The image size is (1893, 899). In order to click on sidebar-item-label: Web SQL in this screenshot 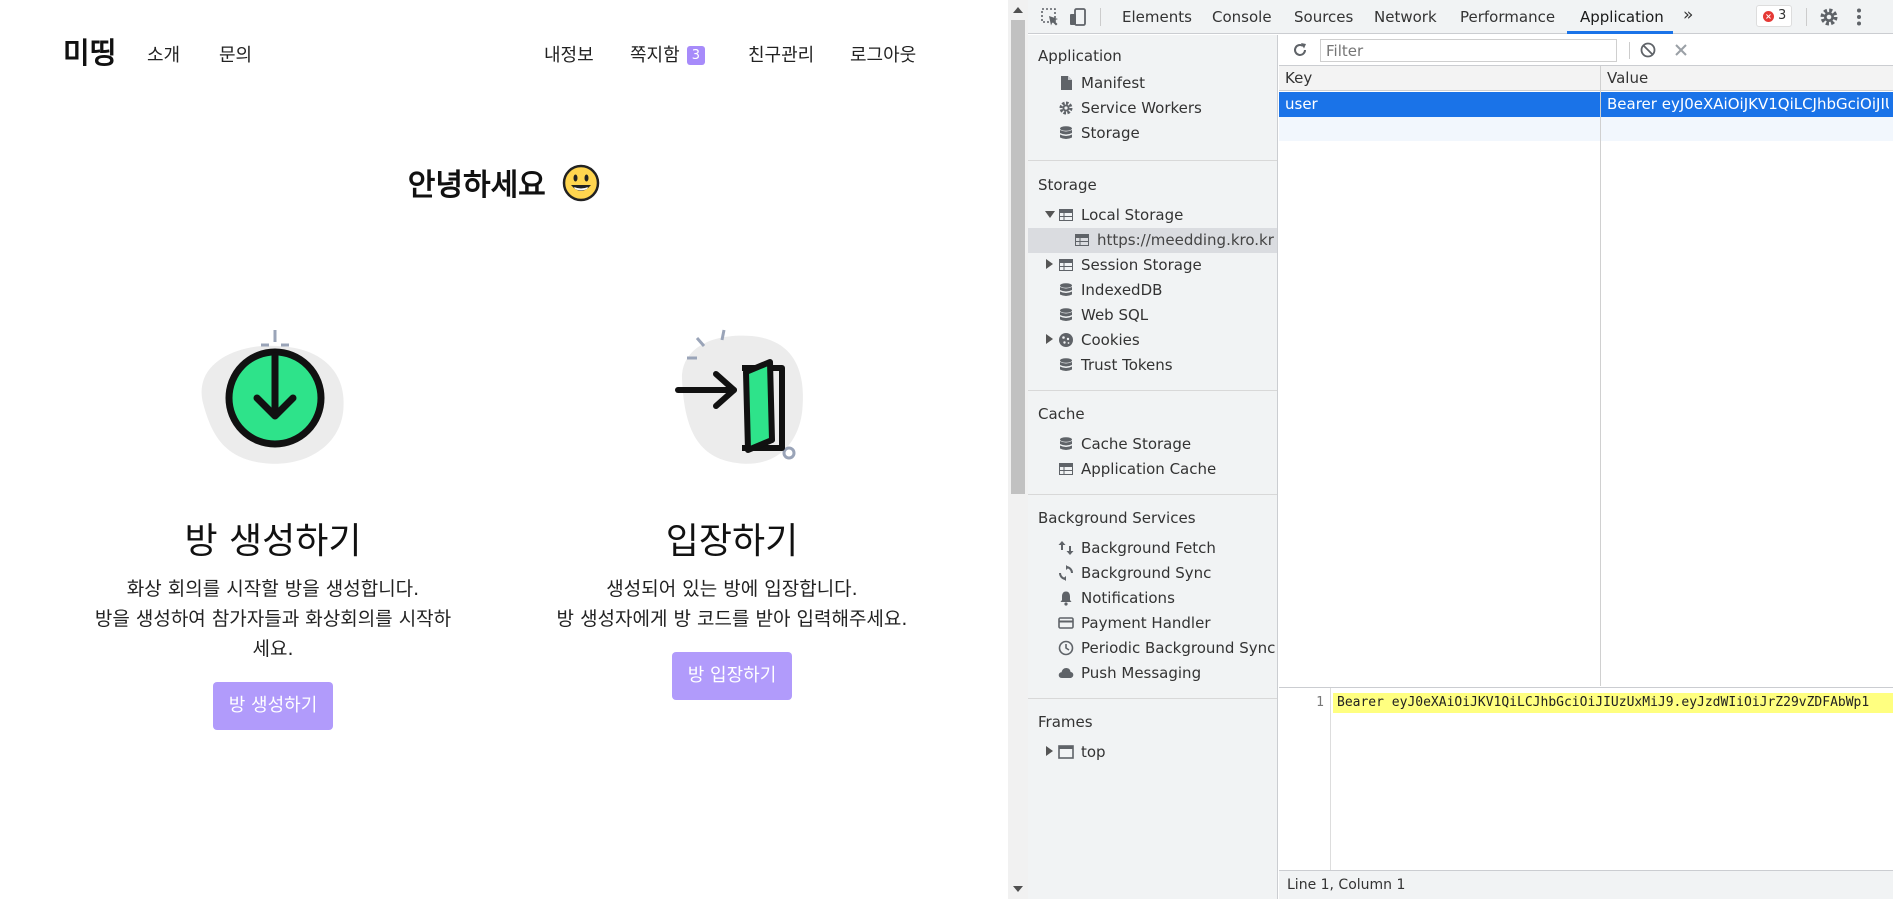, I will do `click(1115, 315)`.